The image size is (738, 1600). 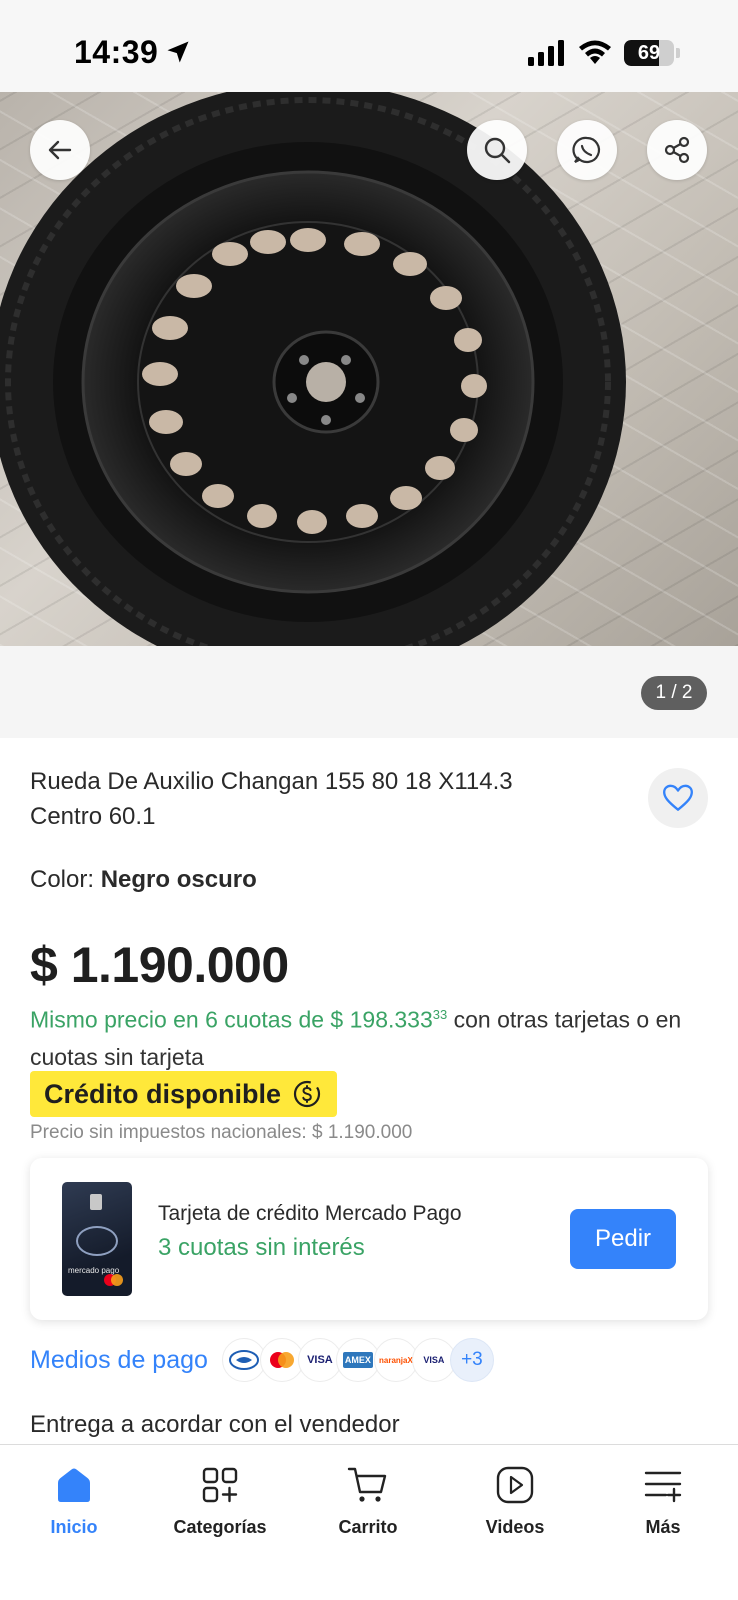 I want to click on card-chip, so click(x=96, y=1202).